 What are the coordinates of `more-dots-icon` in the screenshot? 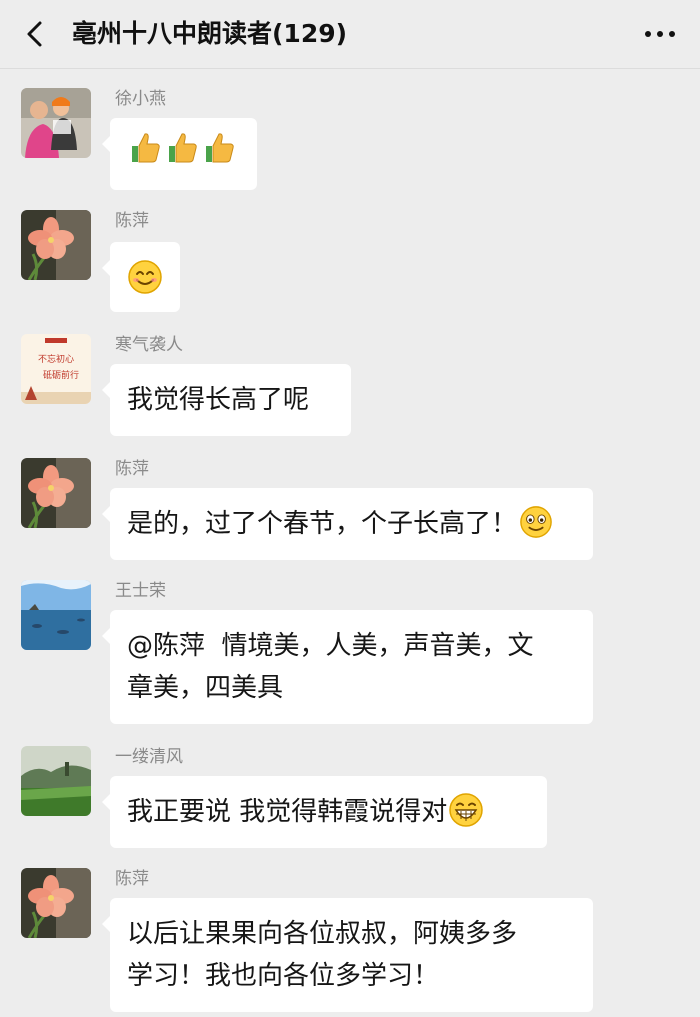 It's located at (660, 34).